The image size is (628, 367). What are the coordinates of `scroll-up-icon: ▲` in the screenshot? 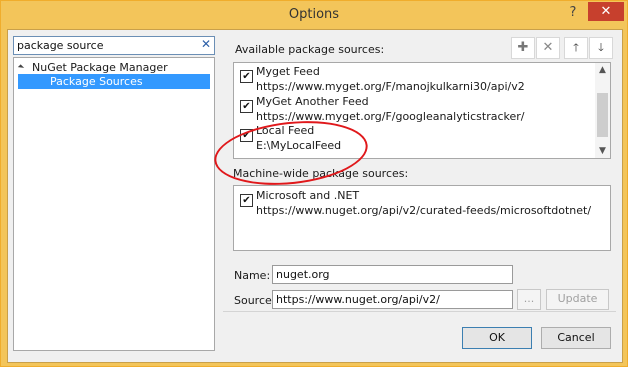 It's located at (602, 70).